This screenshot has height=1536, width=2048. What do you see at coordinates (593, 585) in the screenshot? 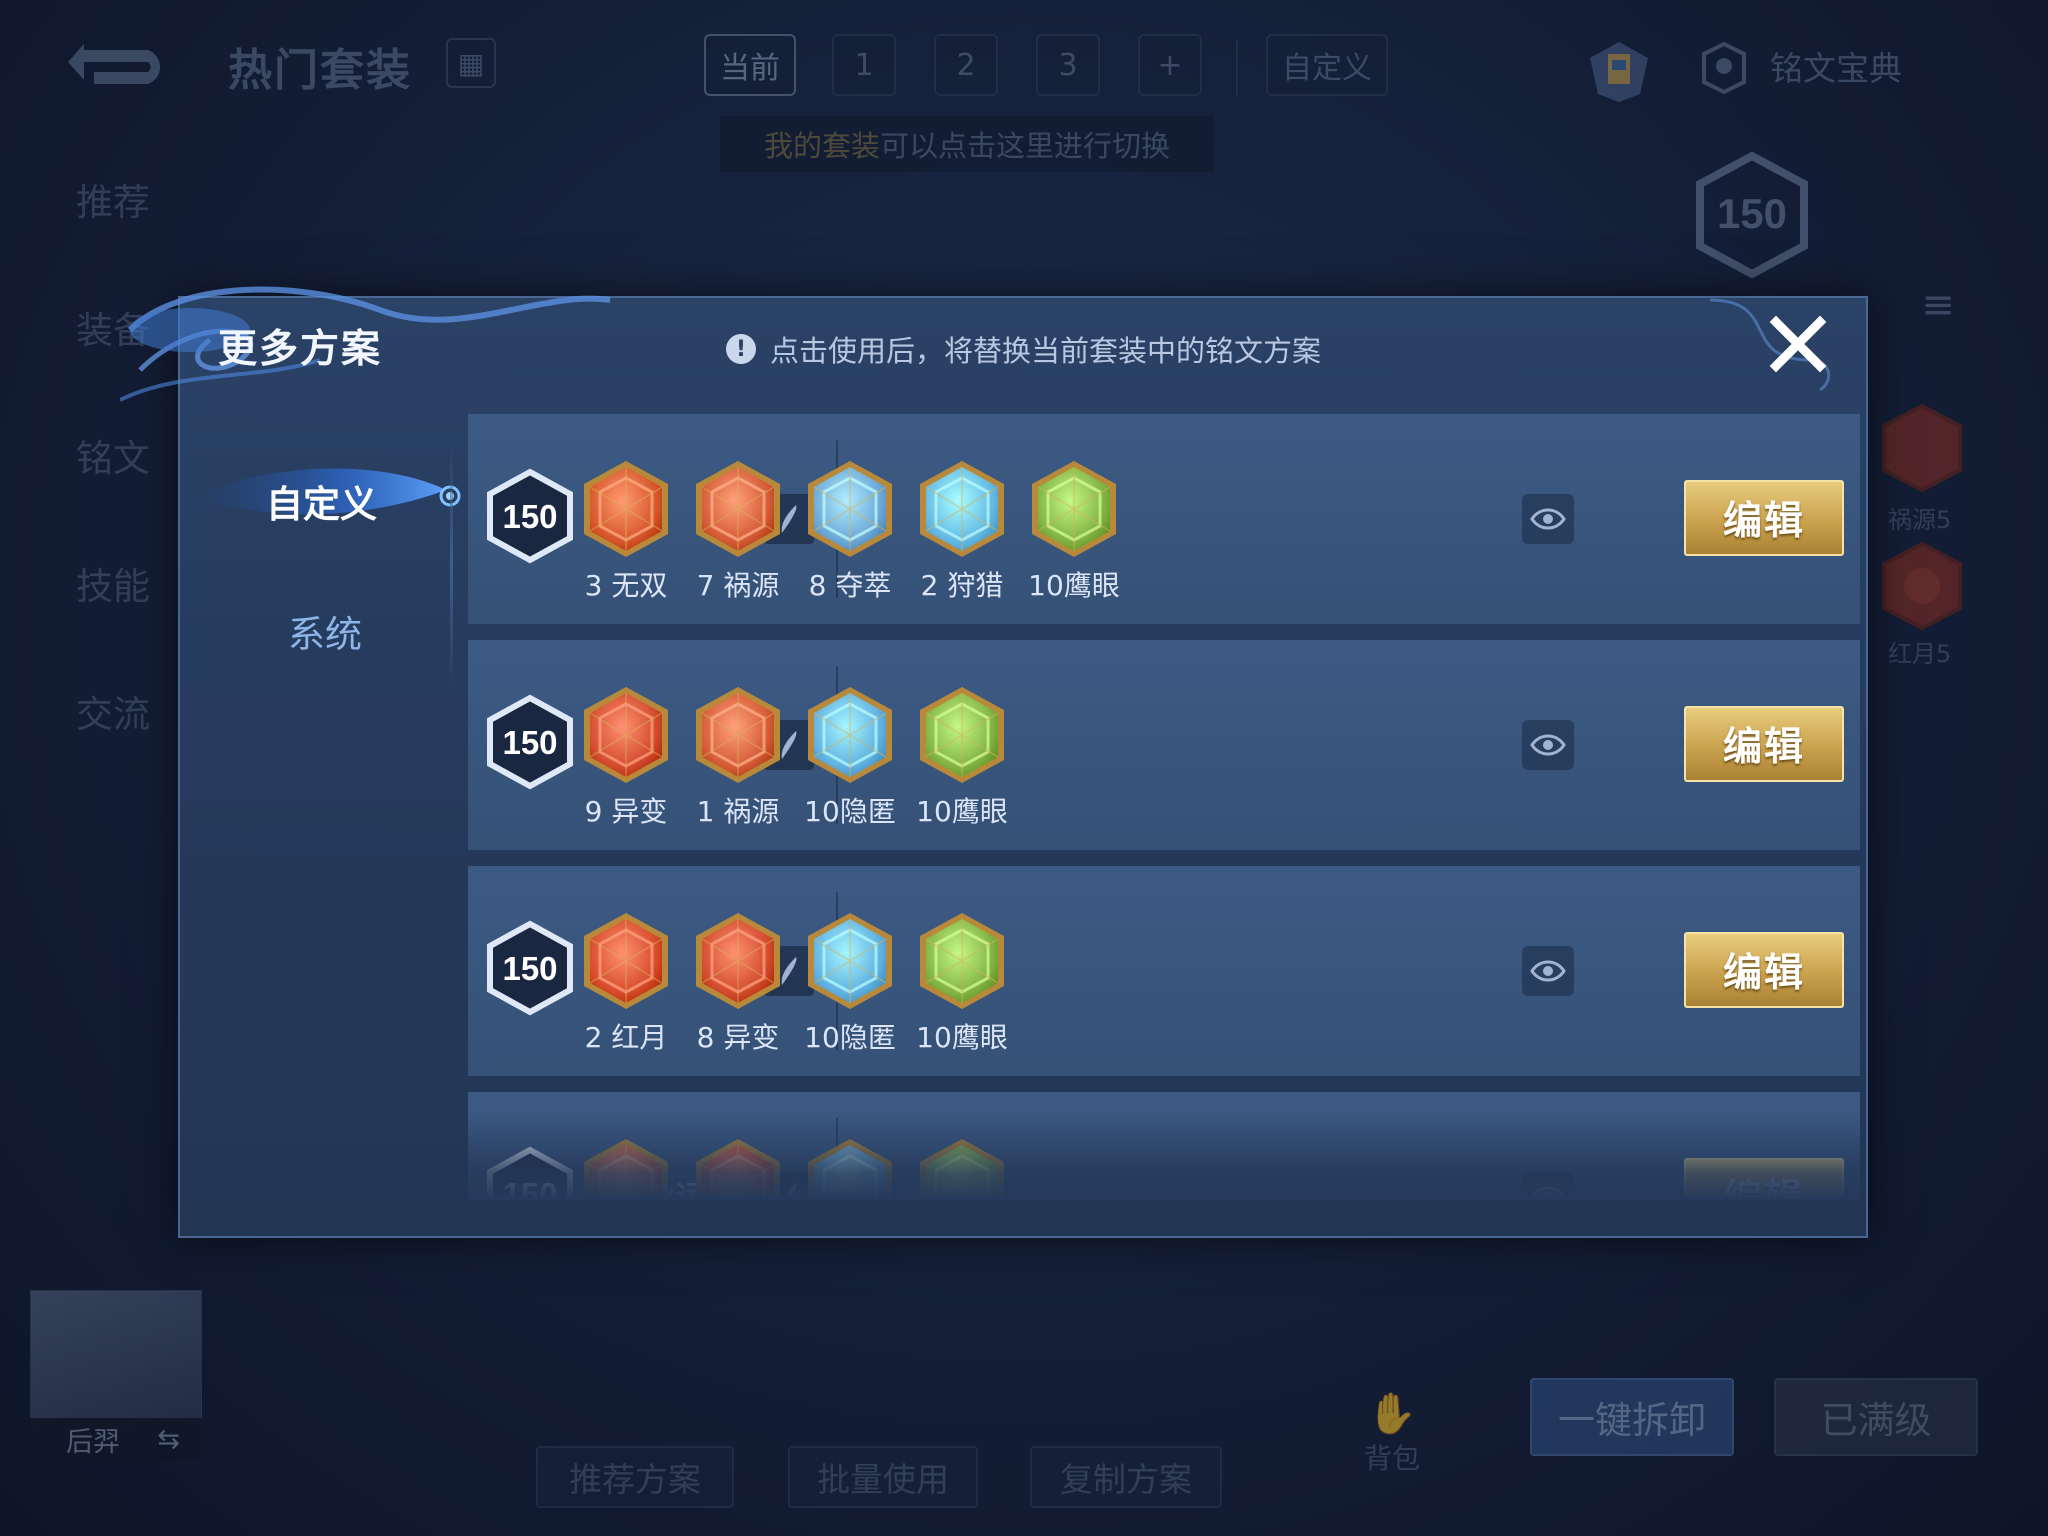
I see `rune-count: 3` at bounding box center [593, 585].